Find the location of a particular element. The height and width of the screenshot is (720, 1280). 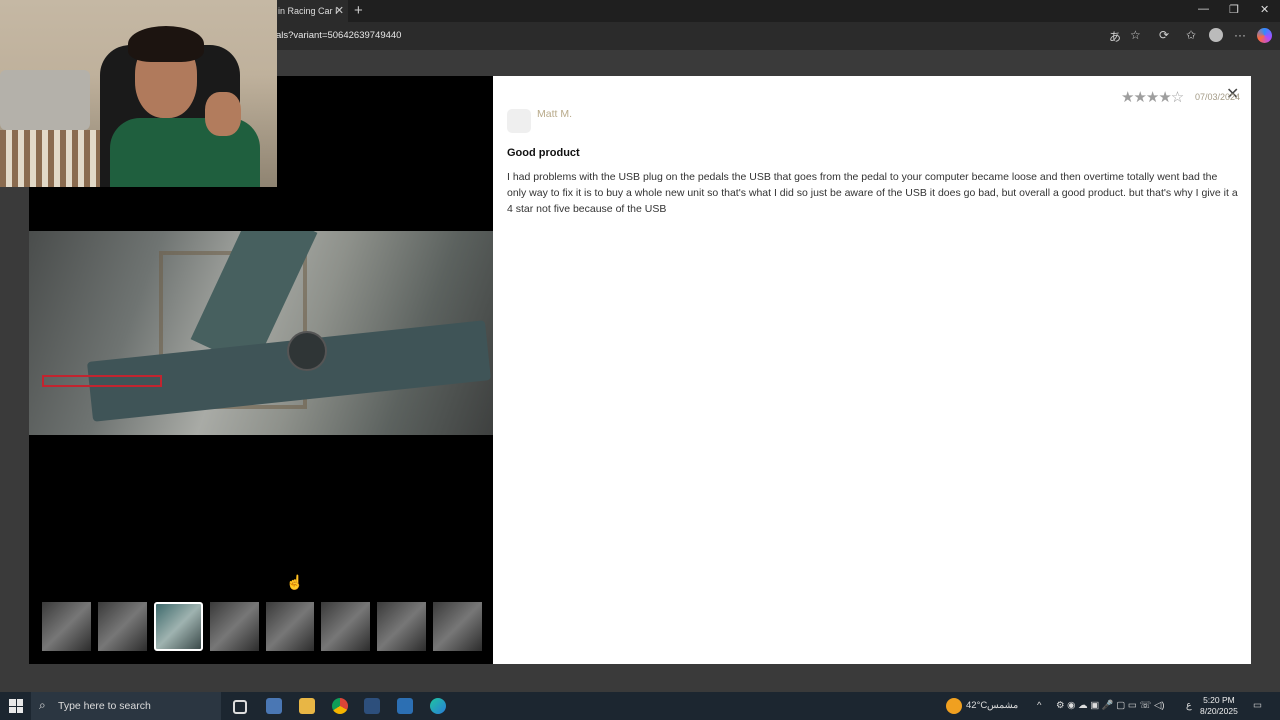

url-field: als?variant=50642639749440 is located at coordinates (338, 35).